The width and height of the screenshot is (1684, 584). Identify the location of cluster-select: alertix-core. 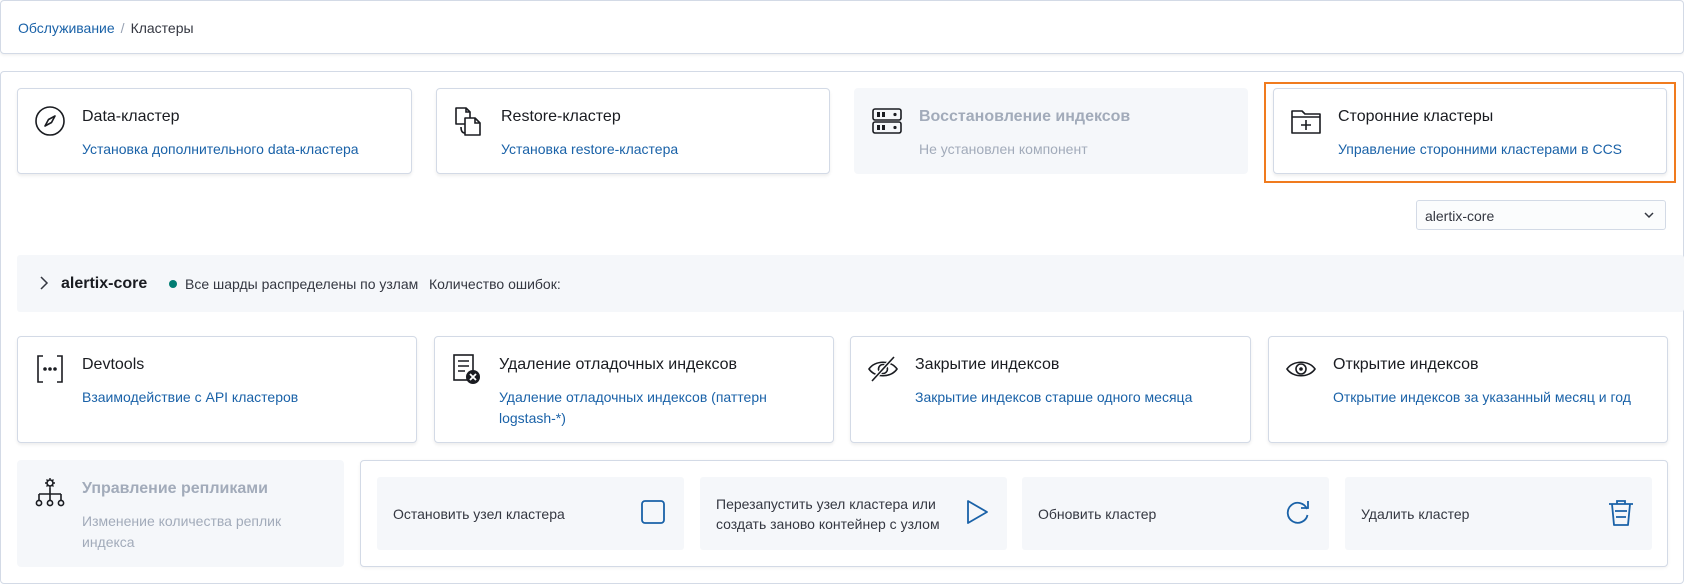
(1541, 215).